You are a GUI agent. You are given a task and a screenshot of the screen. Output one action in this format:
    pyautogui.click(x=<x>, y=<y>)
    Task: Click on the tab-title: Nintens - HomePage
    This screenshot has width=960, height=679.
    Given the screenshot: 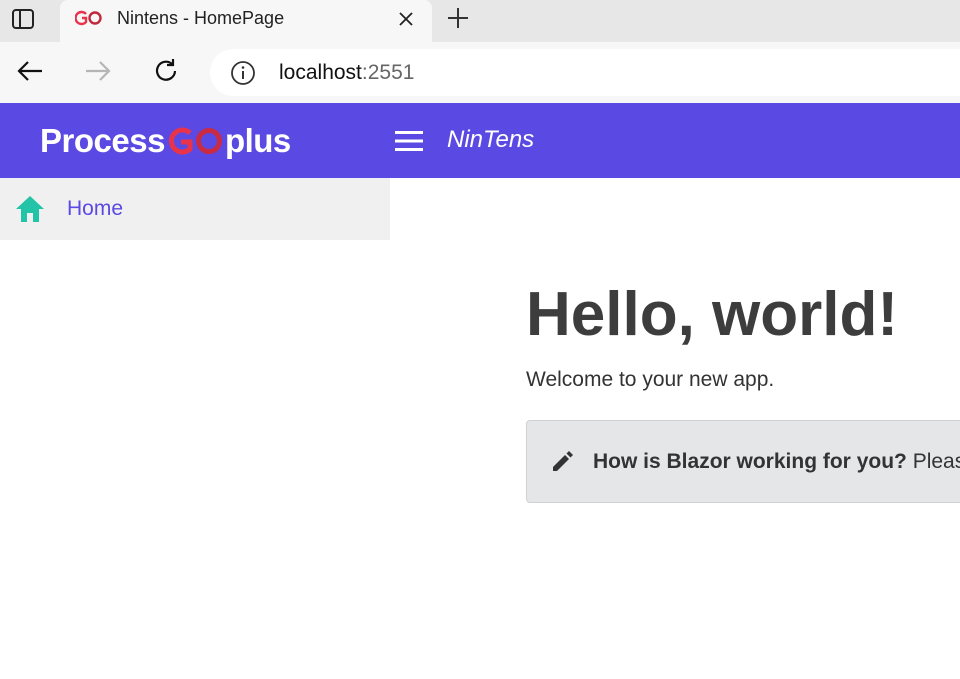 What is the action you would take?
    pyautogui.click(x=201, y=18)
    